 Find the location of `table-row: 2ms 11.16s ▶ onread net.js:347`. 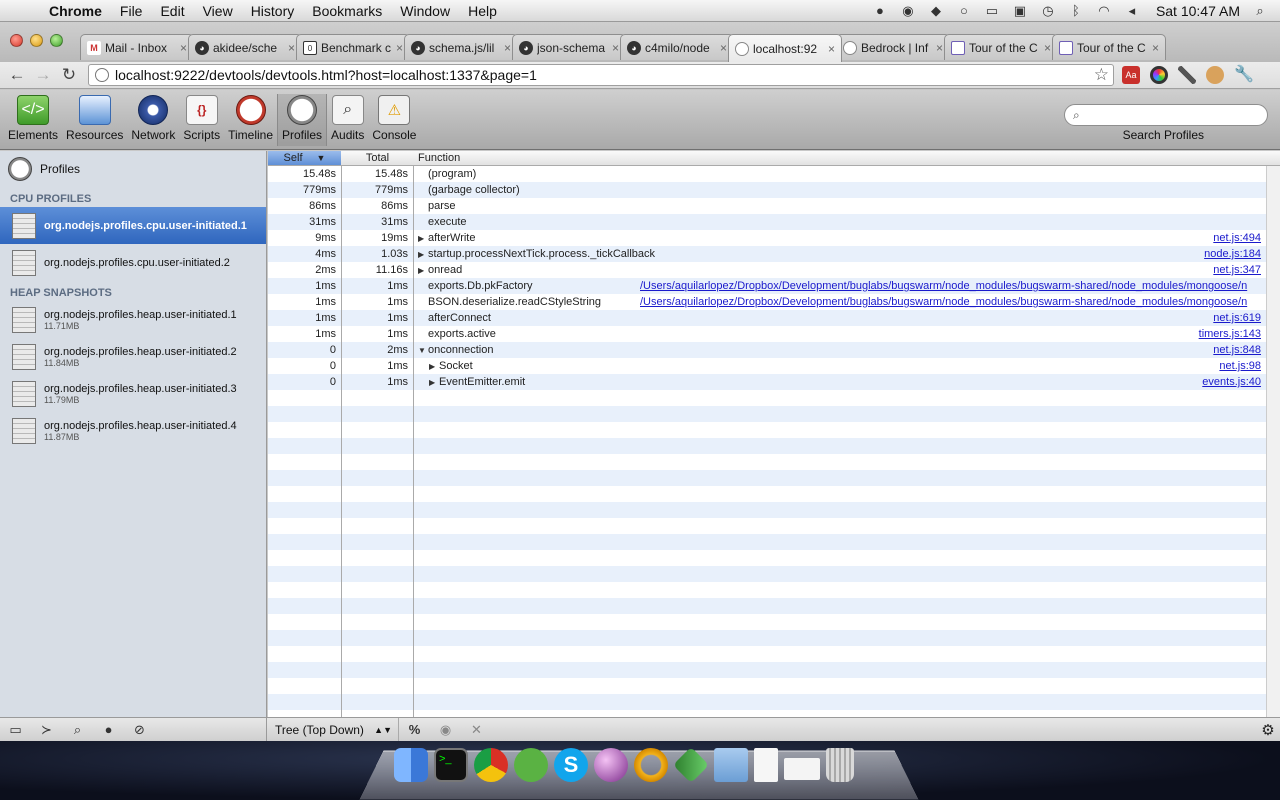

table-row: 2ms 11.16s ▶ onread net.js:347 is located at coordinates (767, 270).